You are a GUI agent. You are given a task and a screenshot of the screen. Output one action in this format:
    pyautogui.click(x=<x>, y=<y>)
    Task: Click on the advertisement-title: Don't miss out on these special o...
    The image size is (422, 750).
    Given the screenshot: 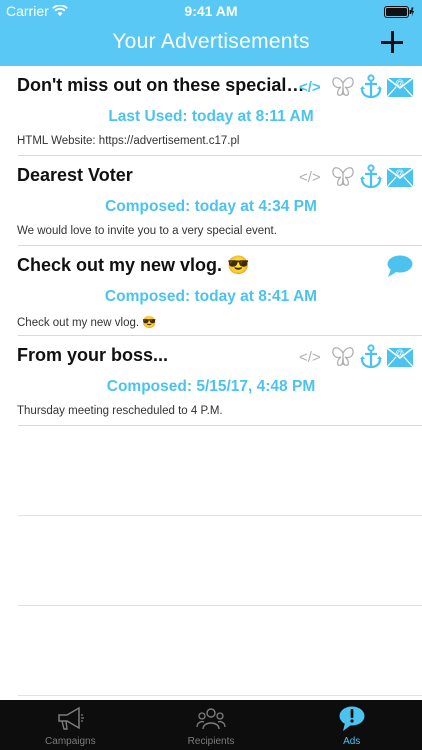 What is the action you would take?
    pyautogui.click(x=162, y=85)
    